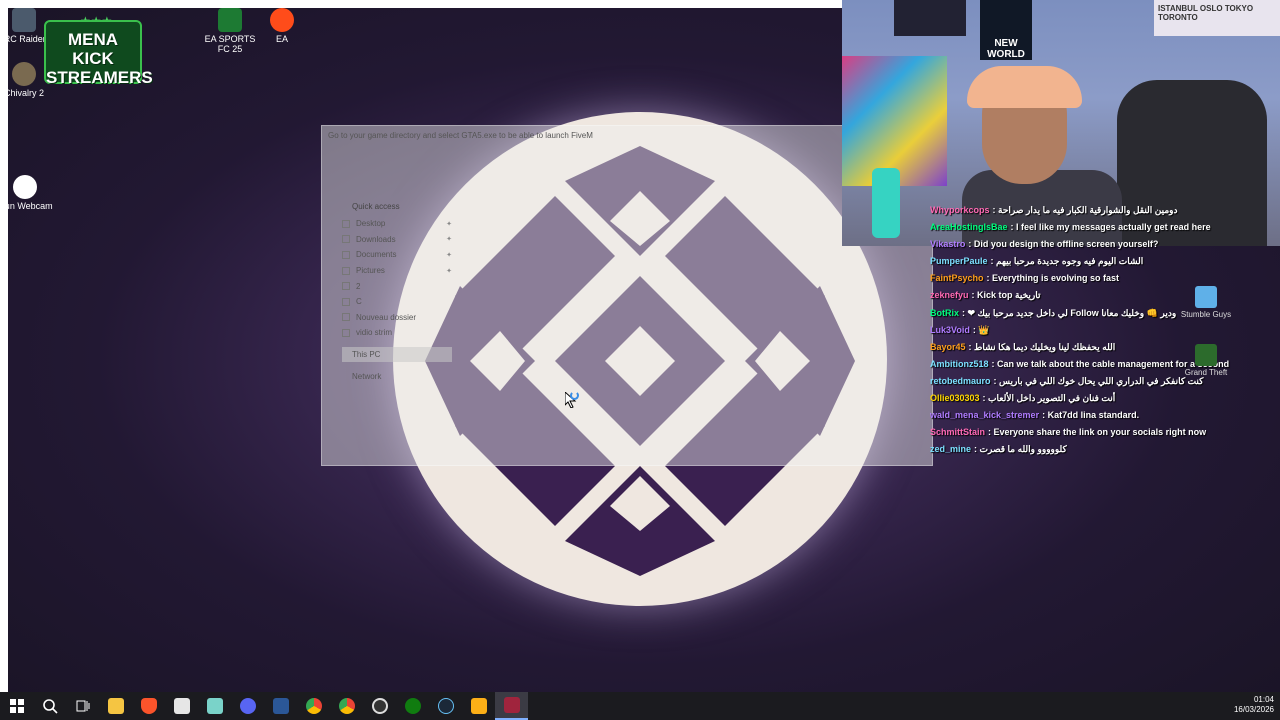  I want to click on streamer-cap, so click(1024, 87).